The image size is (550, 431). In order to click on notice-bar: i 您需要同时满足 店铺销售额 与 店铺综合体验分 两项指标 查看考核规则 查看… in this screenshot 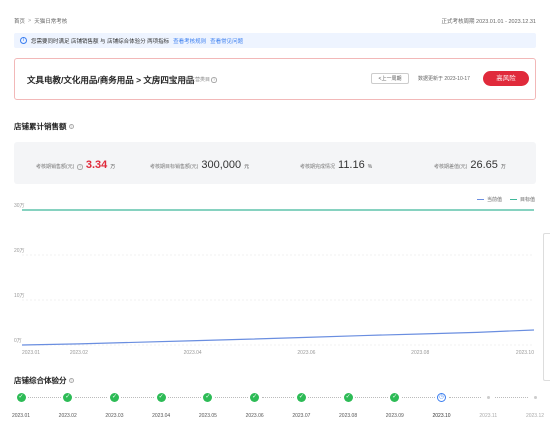, I will do `click(275, 40)`.